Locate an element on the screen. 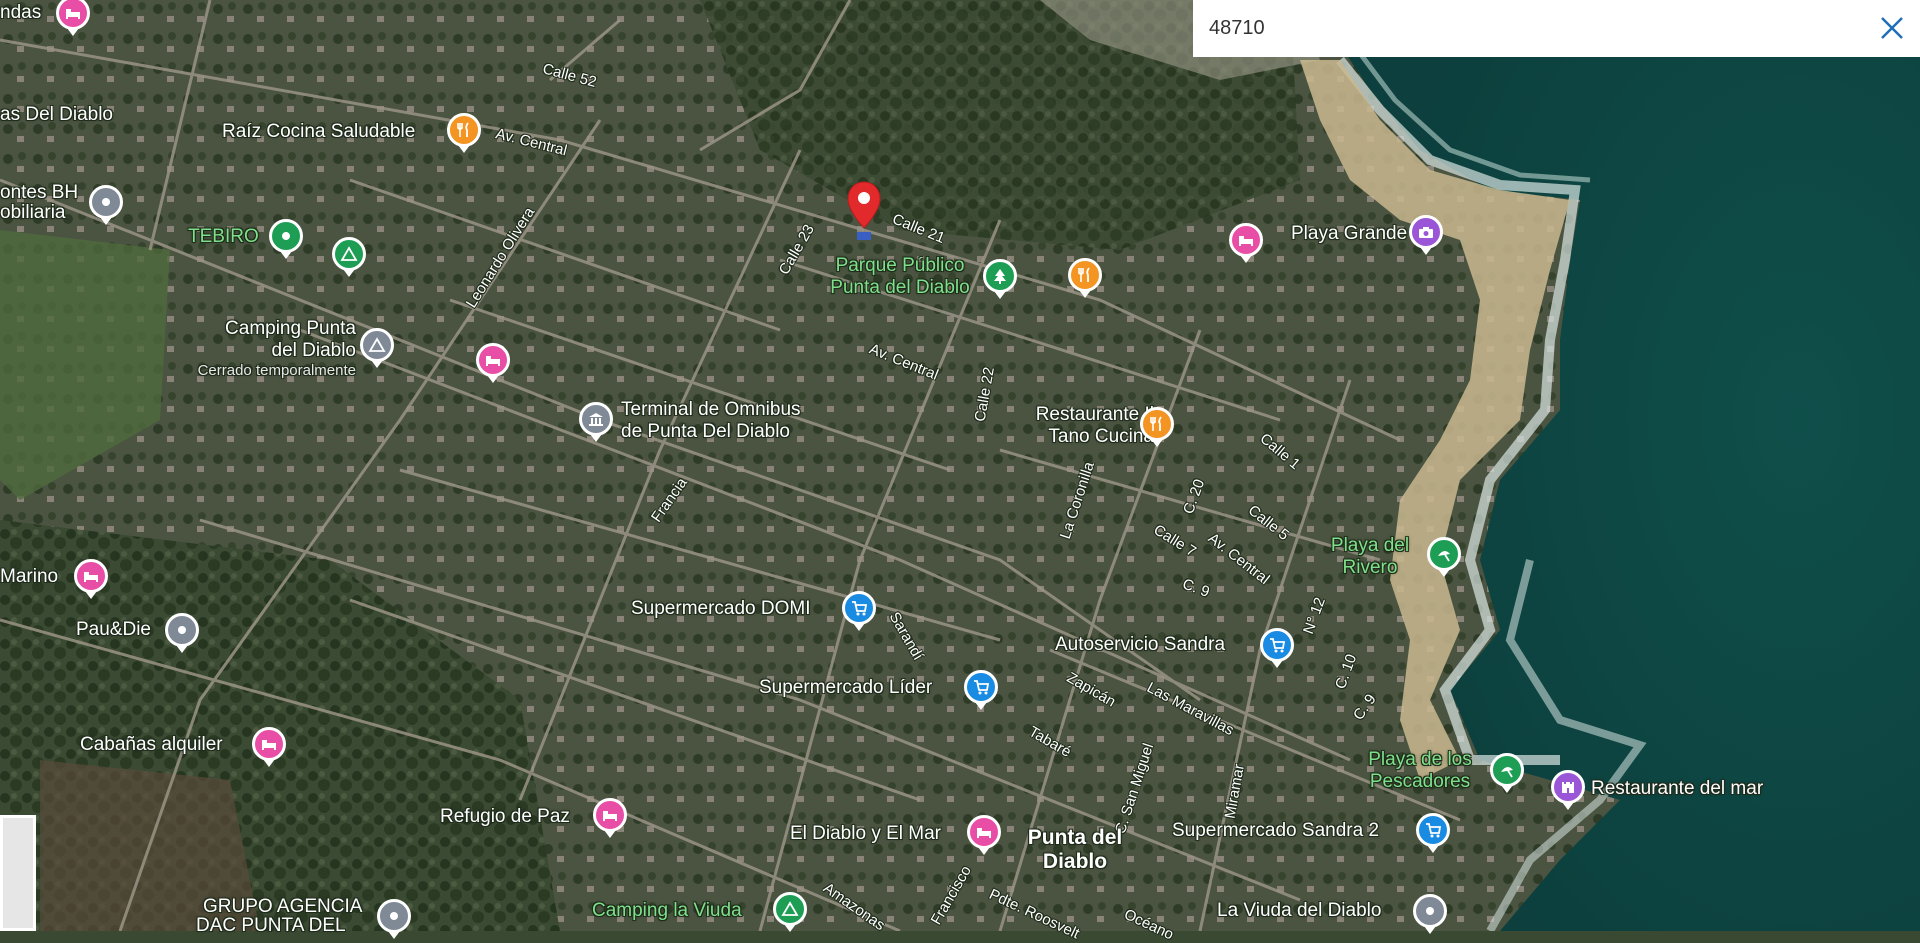  place-label: Camping Punta is located at coordinates (290, 328).